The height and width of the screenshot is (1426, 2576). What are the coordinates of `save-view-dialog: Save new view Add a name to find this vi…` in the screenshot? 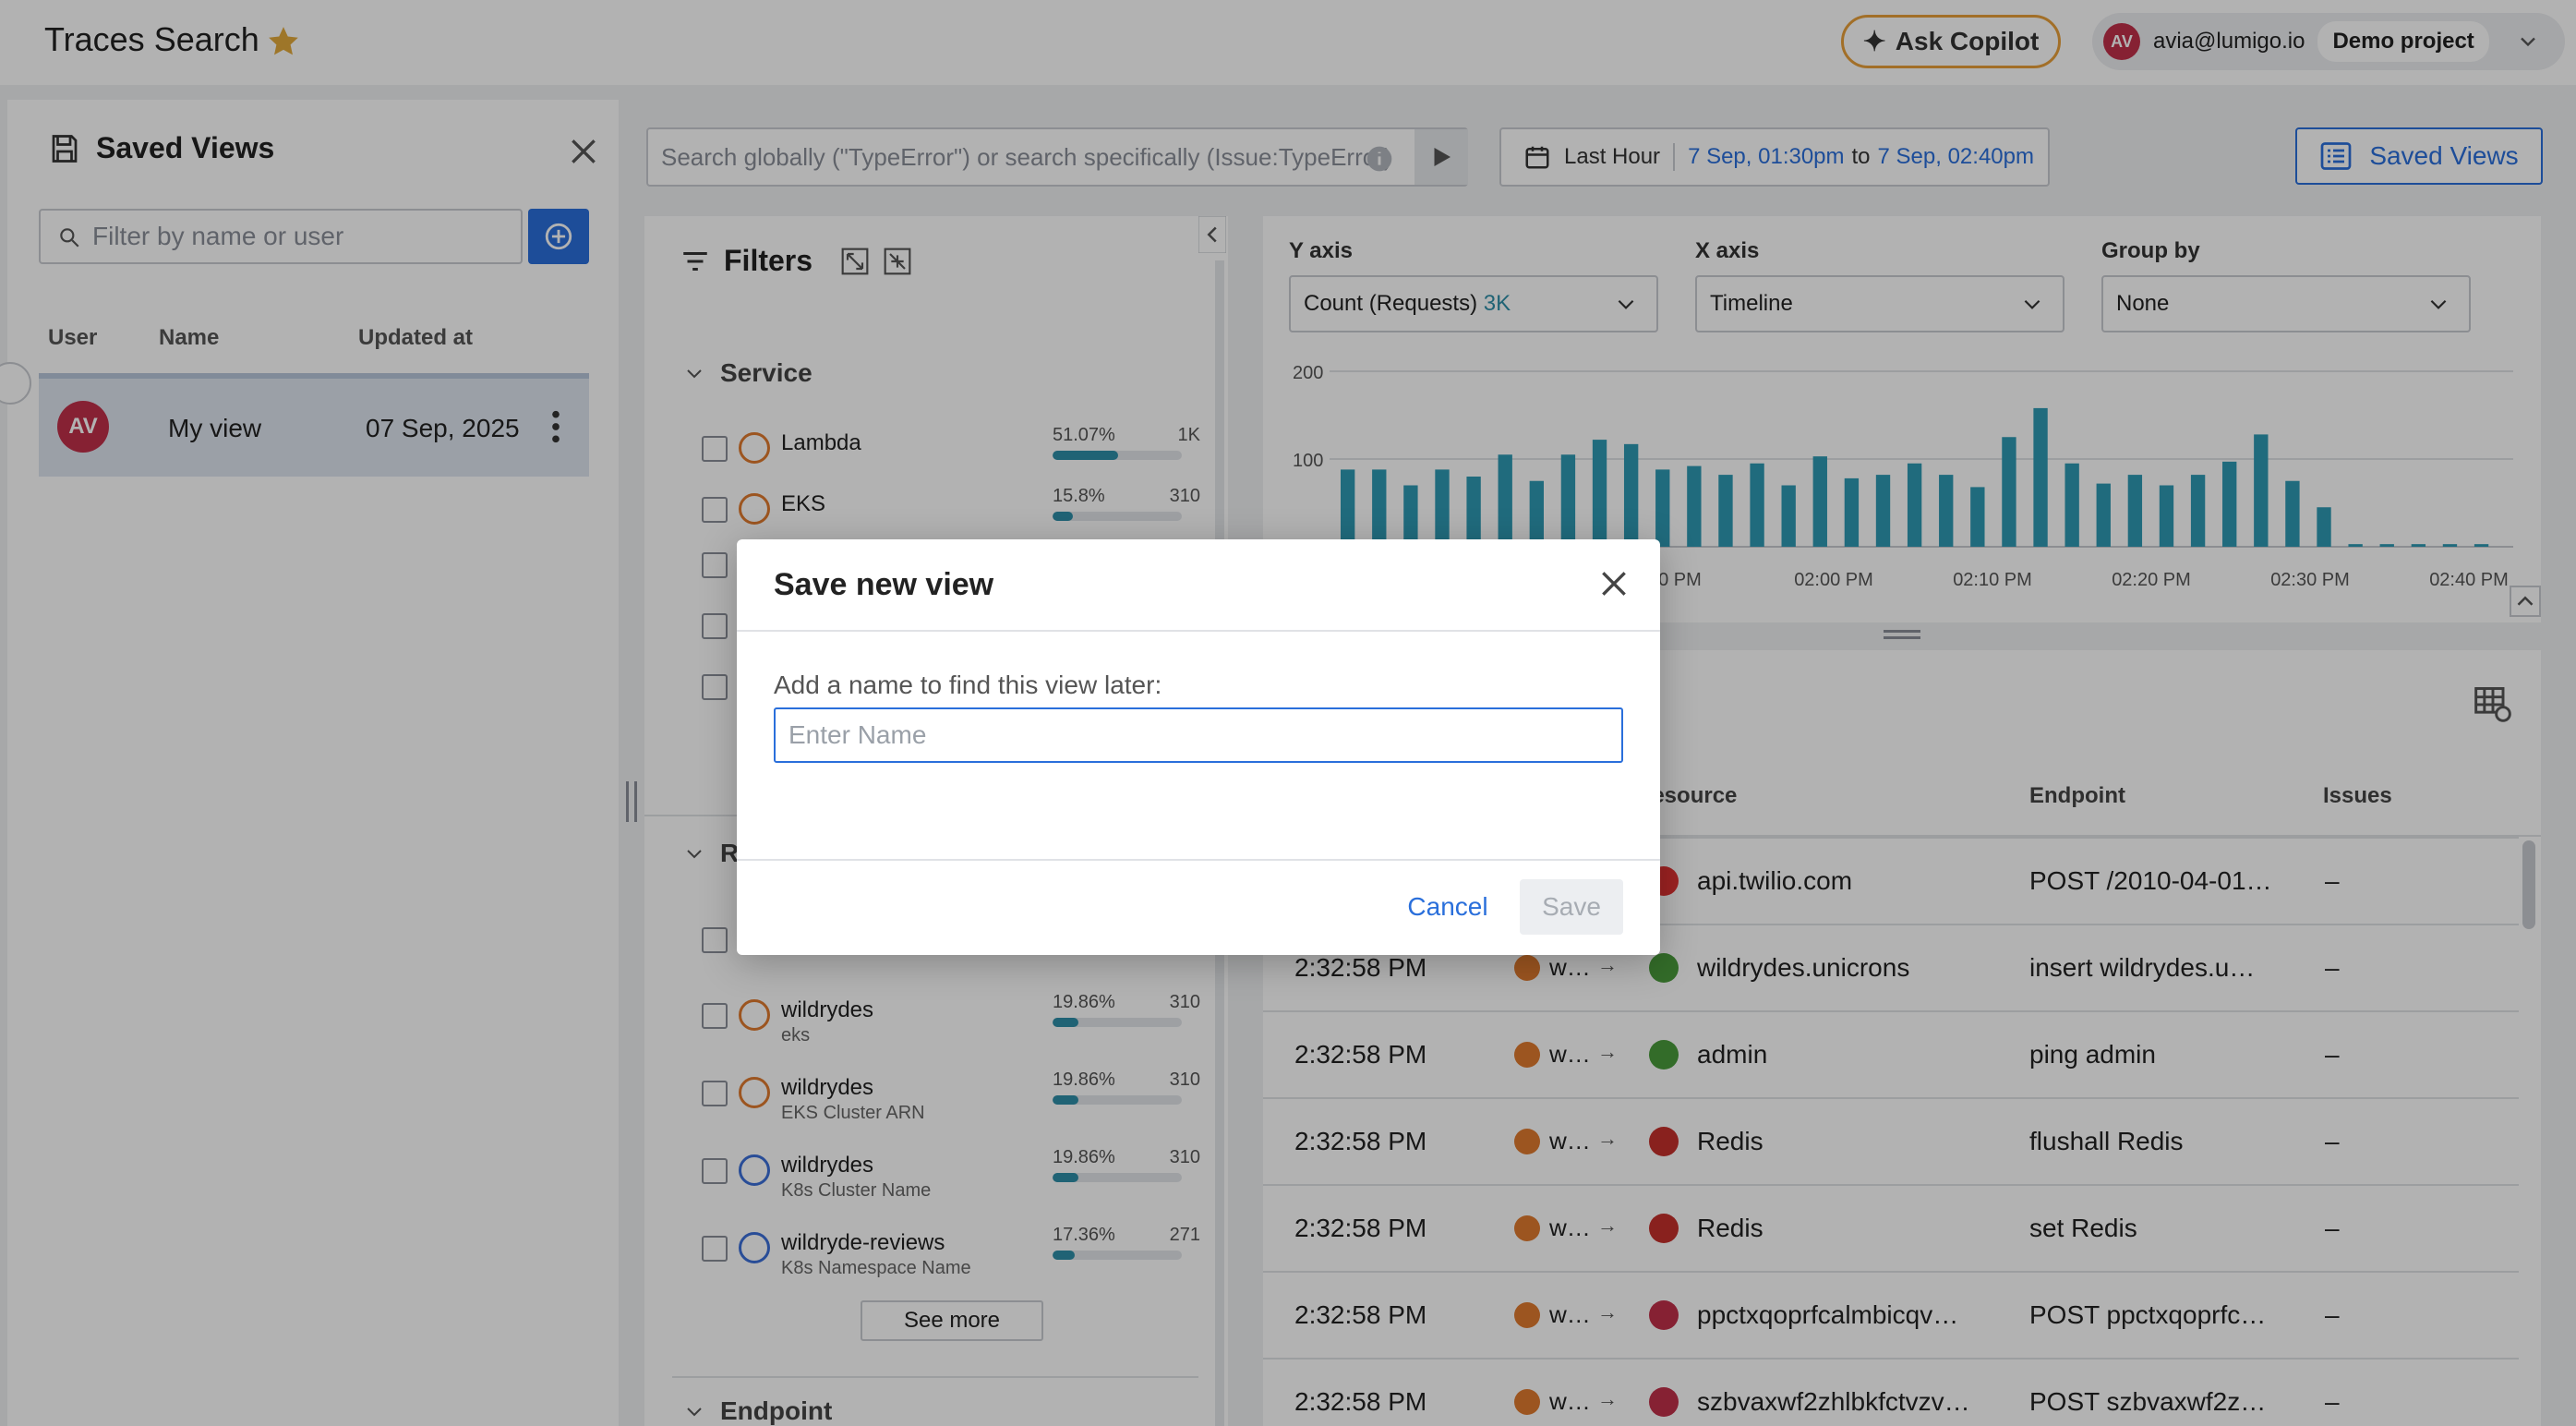 It's located at (1198, 747).